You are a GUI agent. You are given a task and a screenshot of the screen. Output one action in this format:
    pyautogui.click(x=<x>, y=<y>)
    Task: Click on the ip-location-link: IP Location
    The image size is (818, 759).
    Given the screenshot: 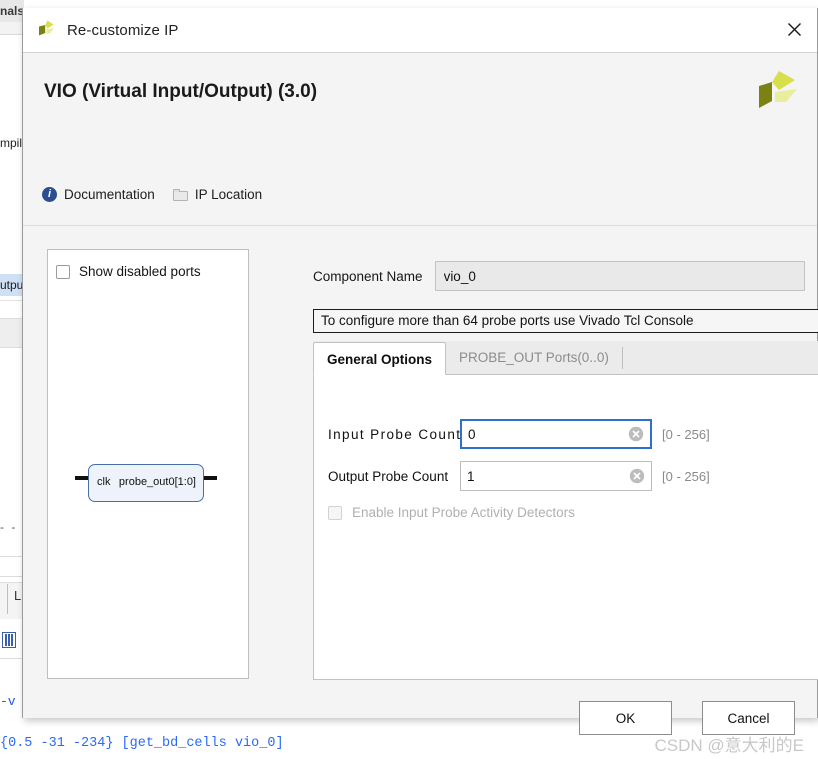 What is the action you would take?
    pyautogui.click(x=217, y=194)
    